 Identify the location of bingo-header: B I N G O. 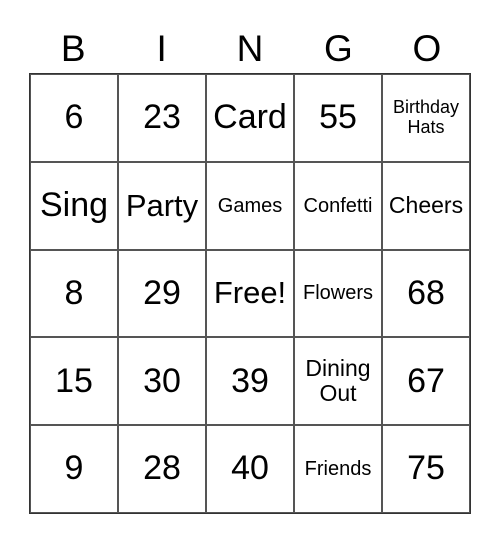
(250, 49).